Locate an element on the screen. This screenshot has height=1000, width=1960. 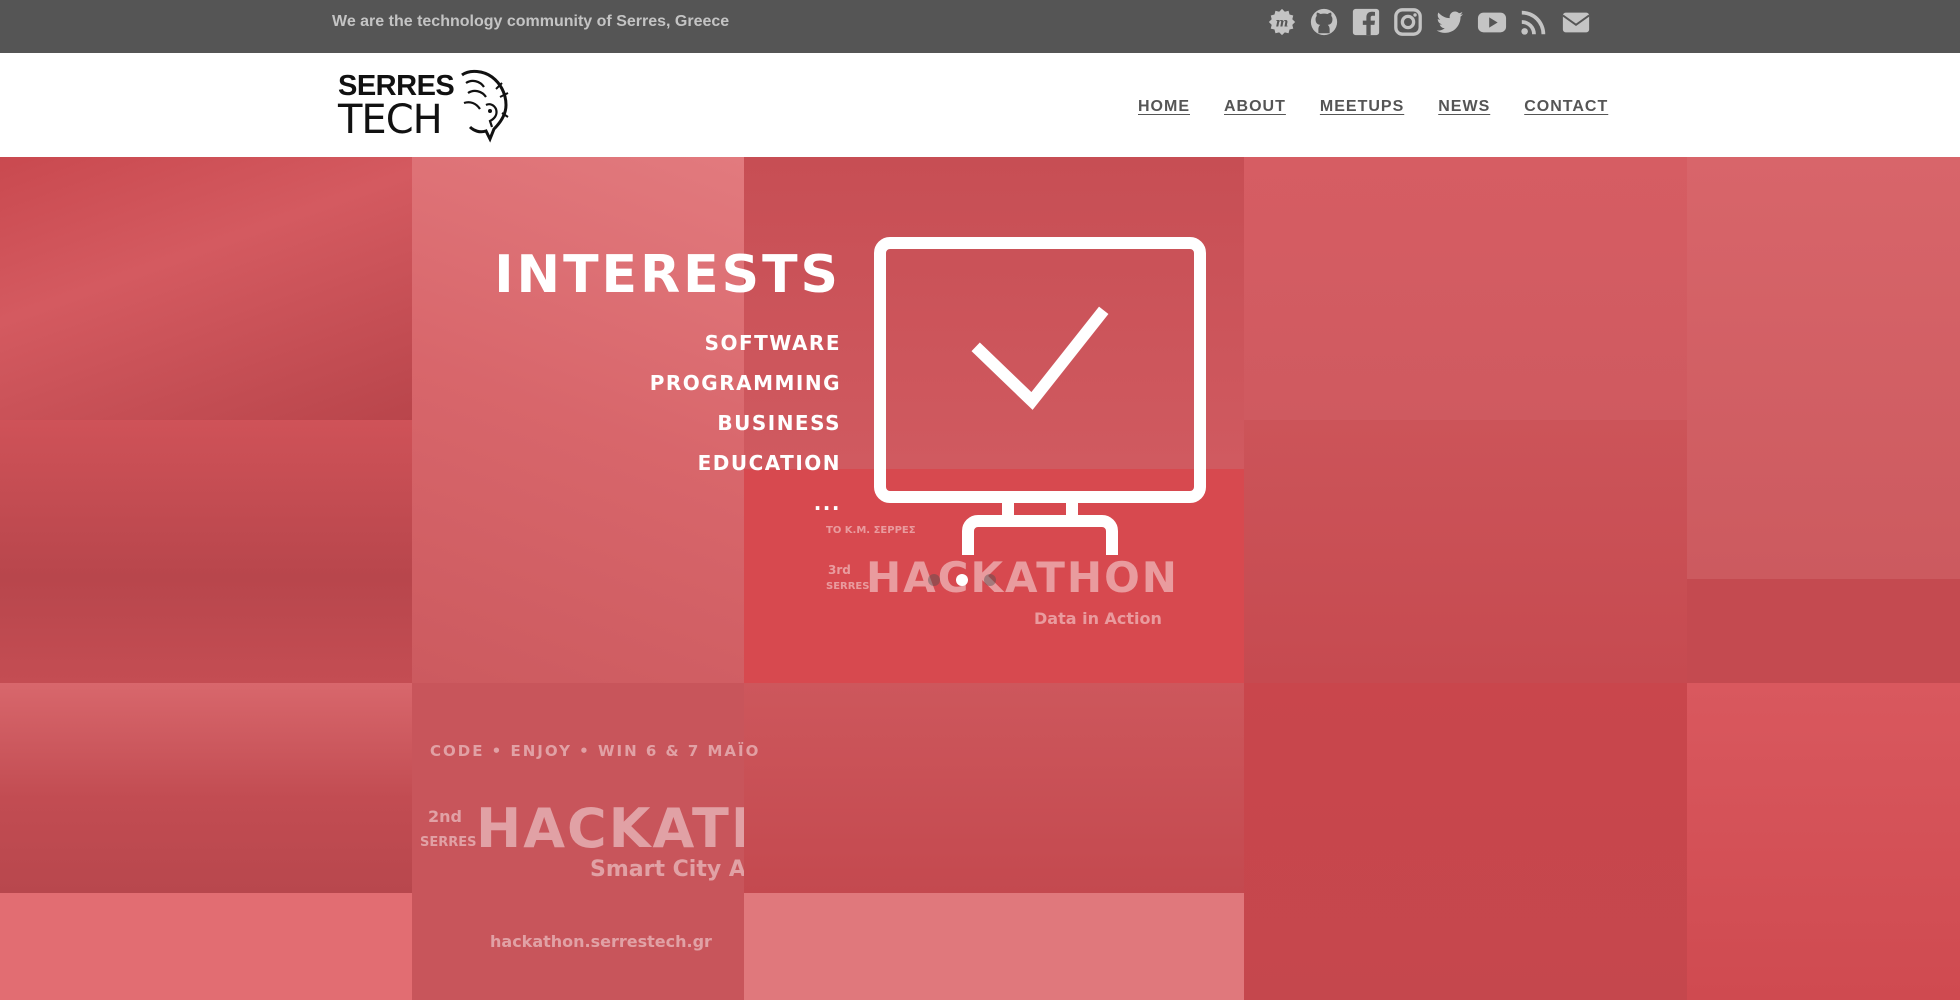
interest-item: PROGRAMMING is located at coordinates (745, 383).